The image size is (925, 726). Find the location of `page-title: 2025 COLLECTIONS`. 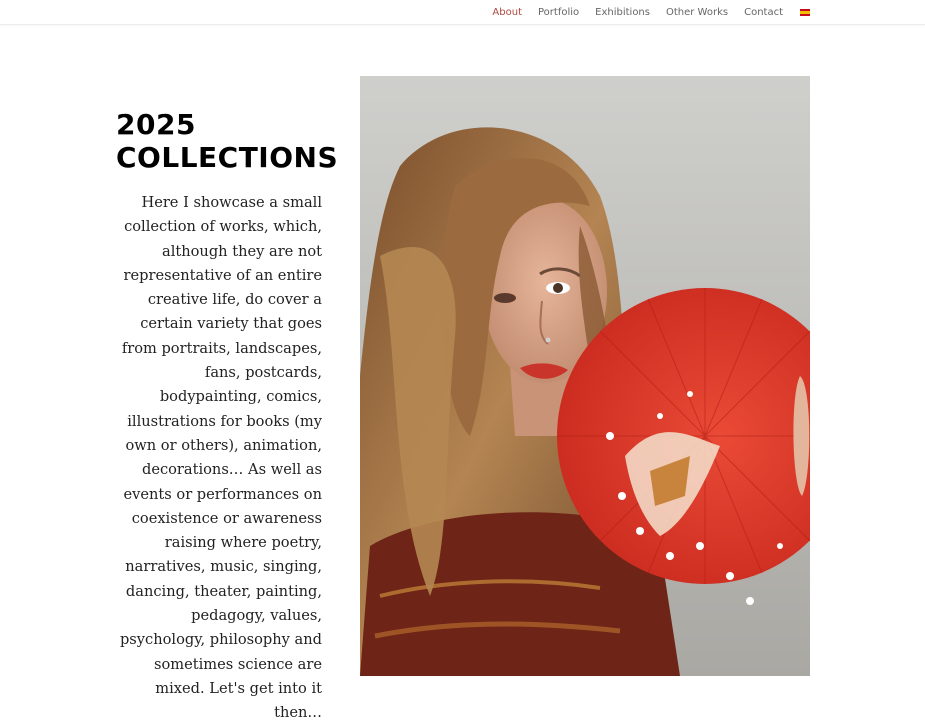

page-title: 2025 COLLECTIONS is located at coordinates (227, 141).